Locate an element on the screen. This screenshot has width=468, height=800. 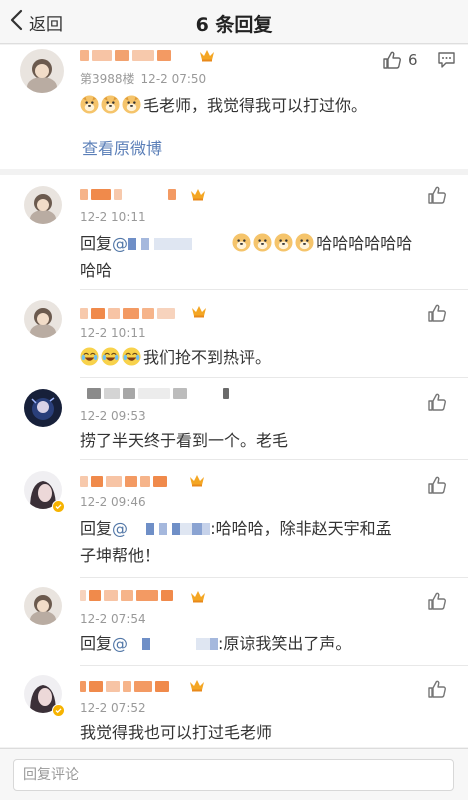
page-title: 6 条回复 is located at coordinates (234, 25).